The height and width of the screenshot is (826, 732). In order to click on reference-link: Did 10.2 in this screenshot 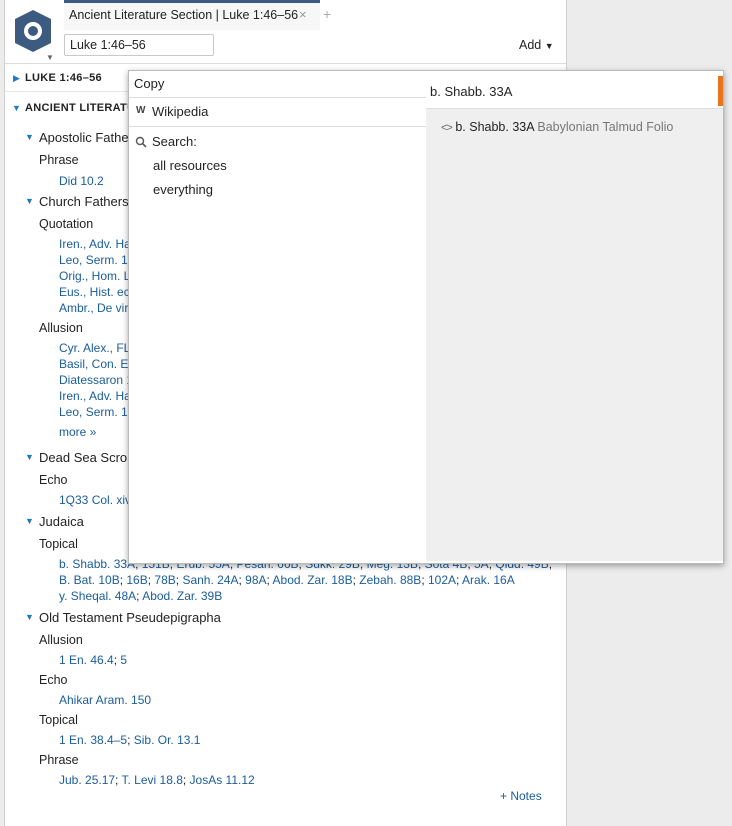, I will do `click(81, 181)`.